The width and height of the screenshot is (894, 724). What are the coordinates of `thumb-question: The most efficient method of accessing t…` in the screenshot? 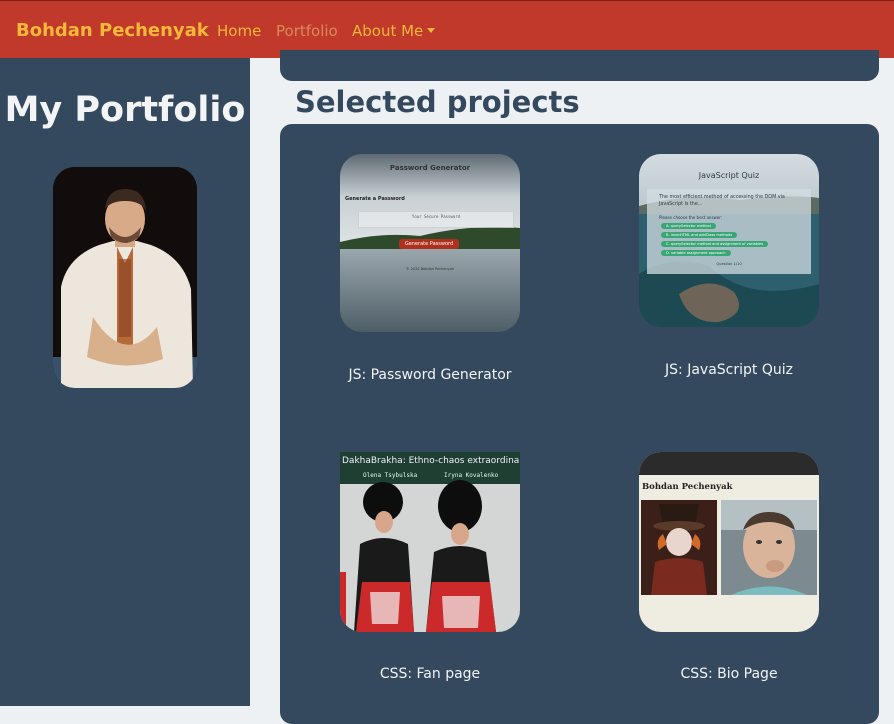 It's located at (722, 201).